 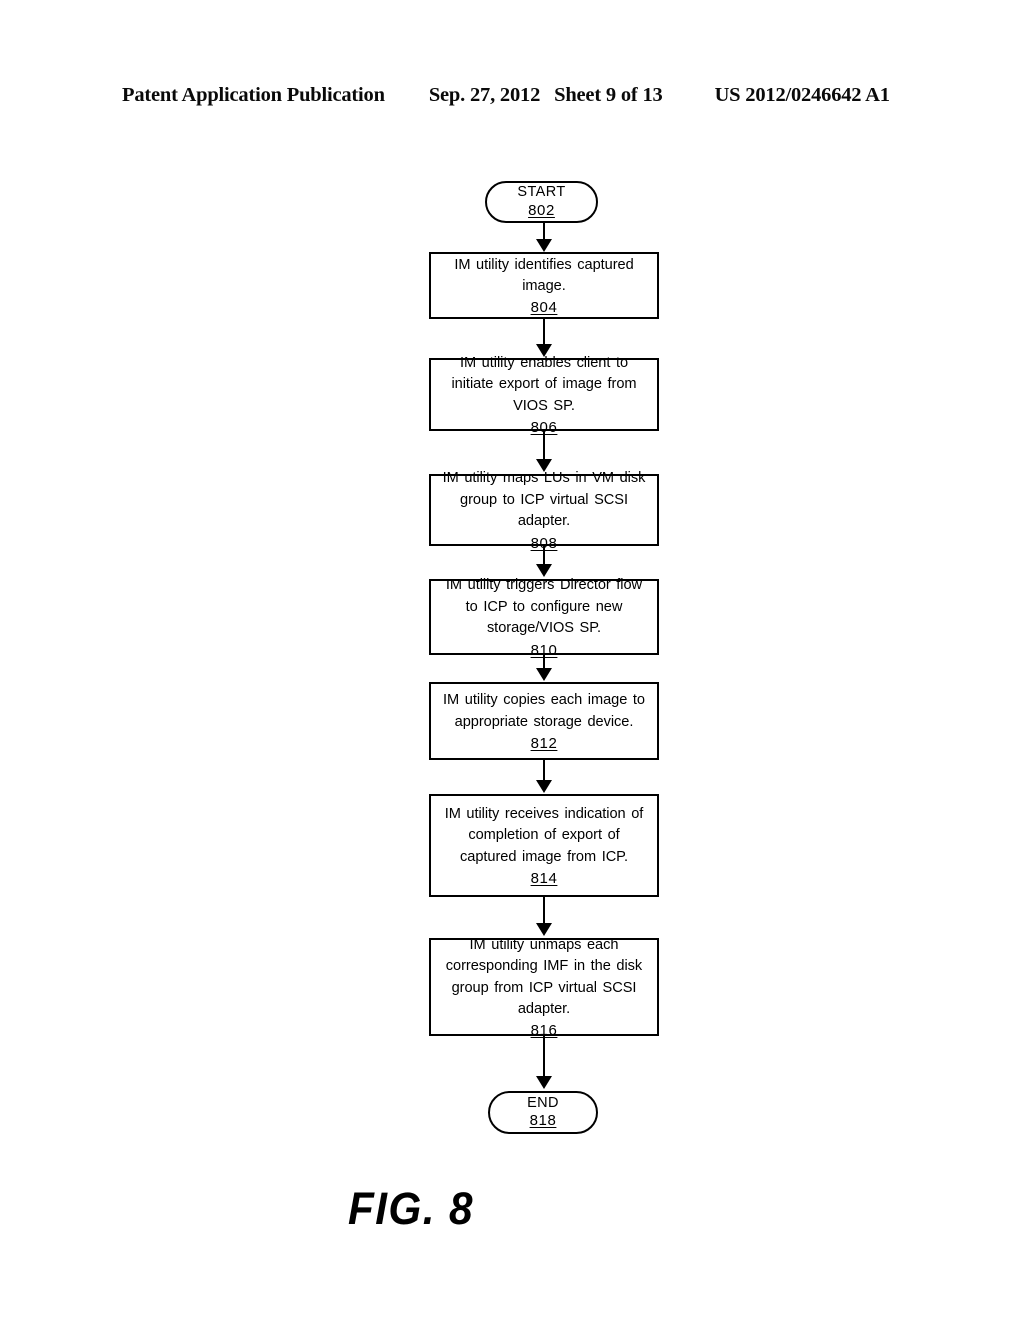 I want to click on connector-816-to-end, so click(x=544, y=1057).